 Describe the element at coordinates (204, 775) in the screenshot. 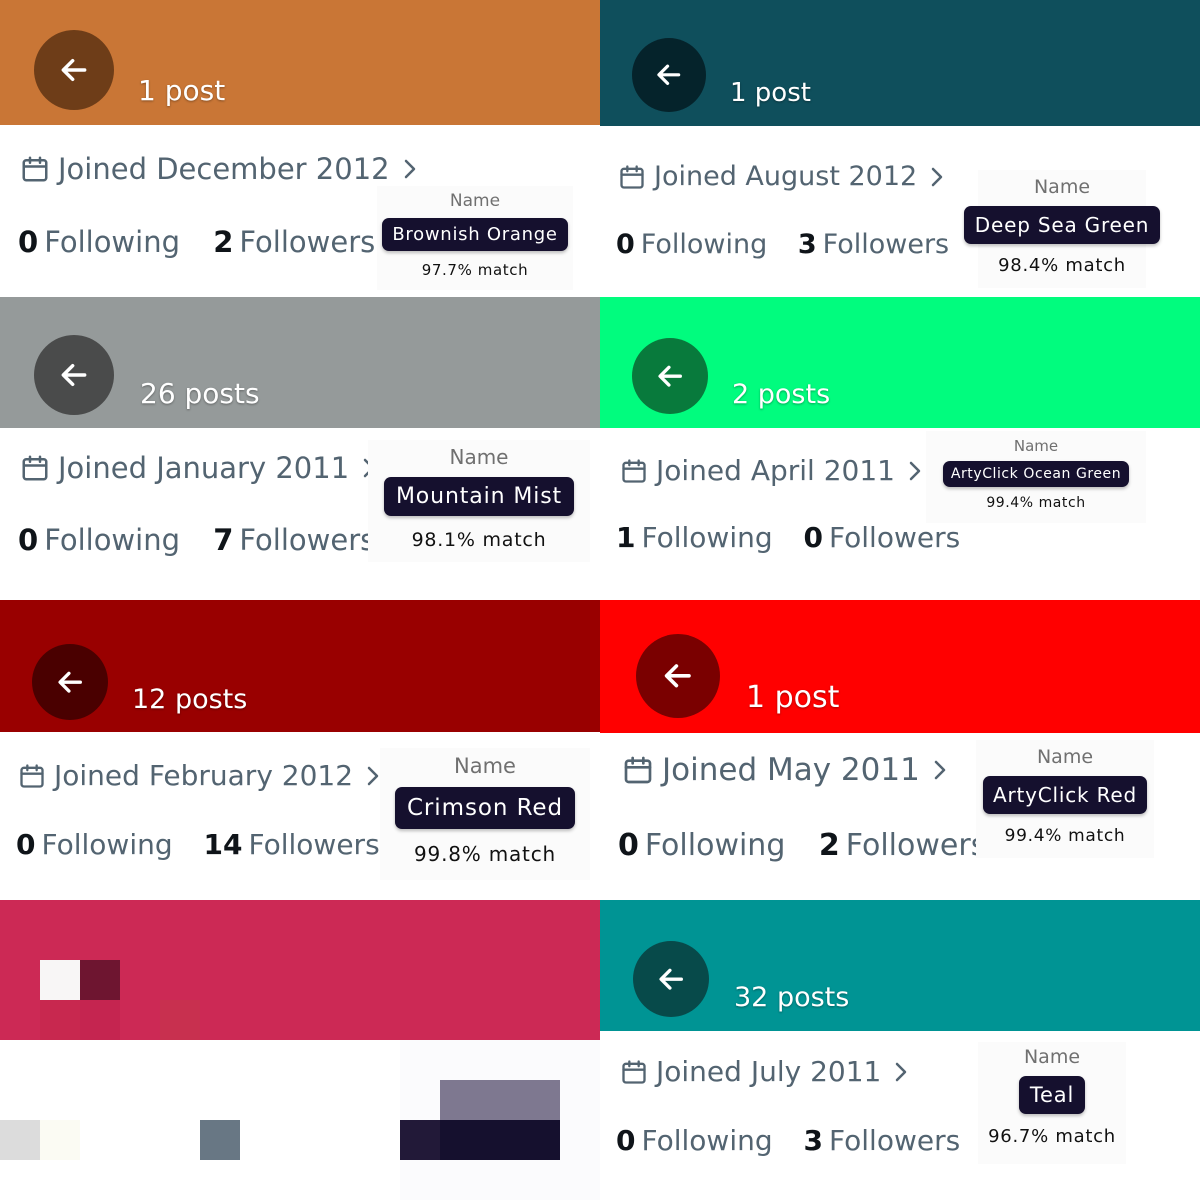

I see `join-date-text: Joined February 2012` at that location.